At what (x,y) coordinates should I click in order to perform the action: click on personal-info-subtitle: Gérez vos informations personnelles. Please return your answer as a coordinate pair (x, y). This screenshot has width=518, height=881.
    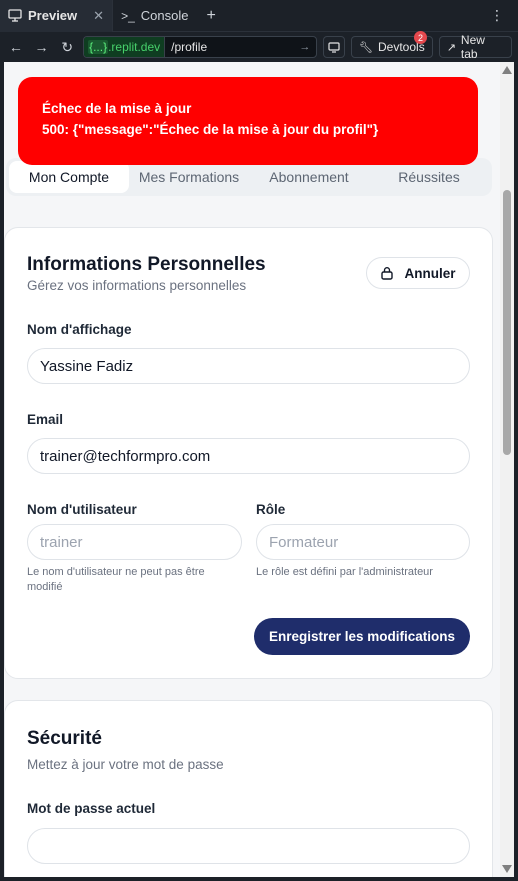
    Looking at the image, I should click on (137, 285).